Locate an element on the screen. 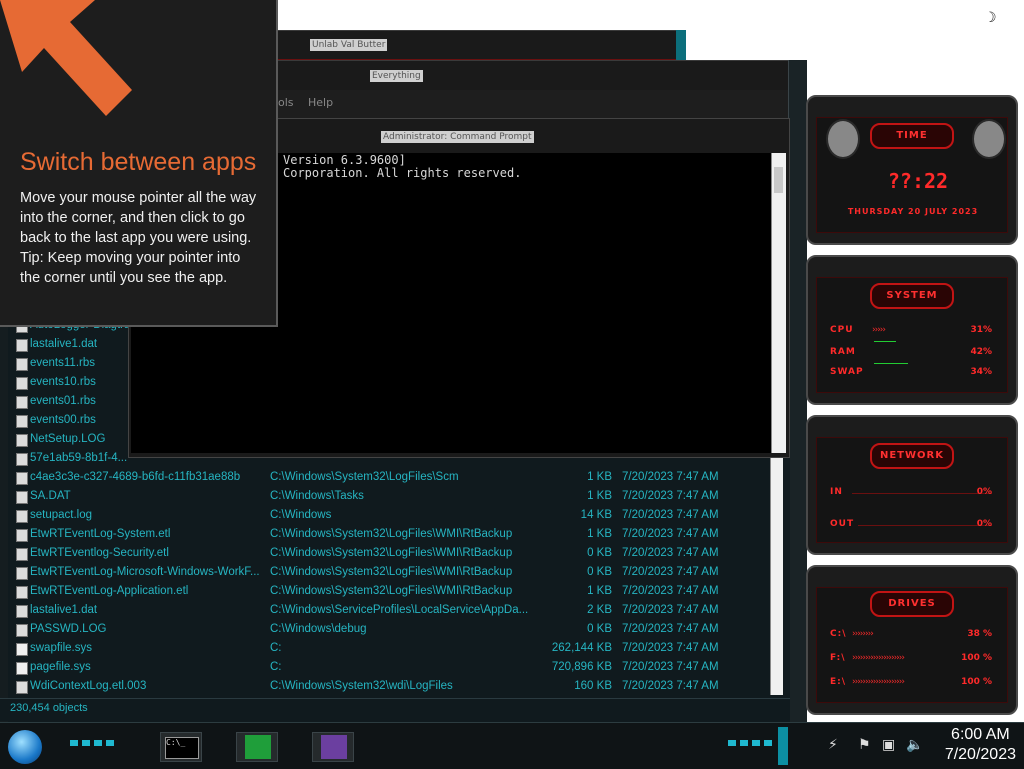 The height and width of the screenshot is (769, 1024). swap-label: SWAP is located at coordinates (847, 372).